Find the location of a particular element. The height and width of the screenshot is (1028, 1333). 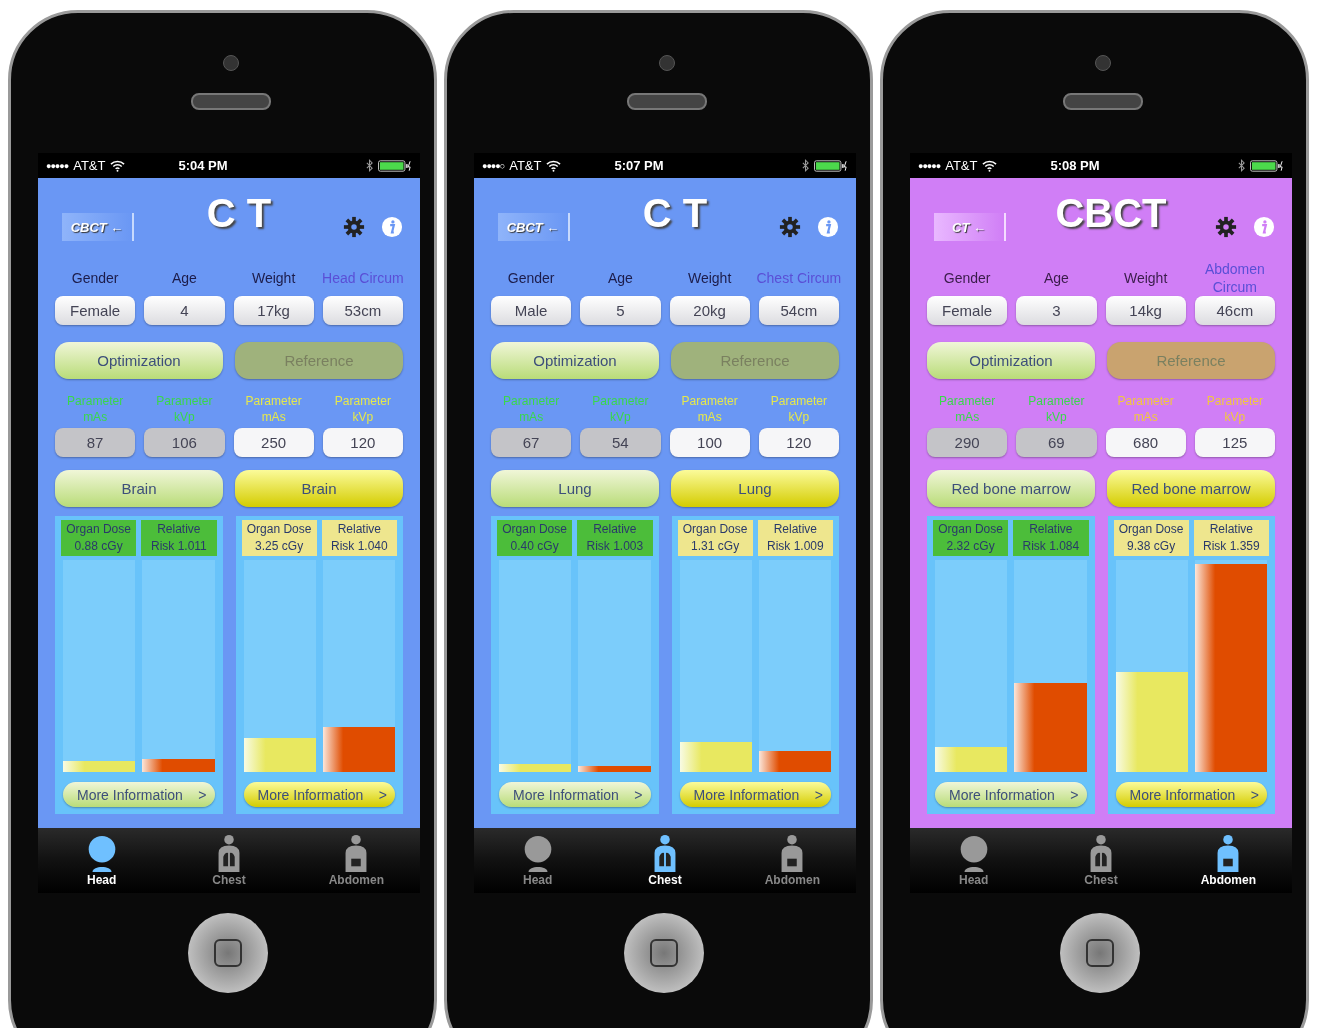

parameter-value-button: 69 is located at coordinates (1056, 442).